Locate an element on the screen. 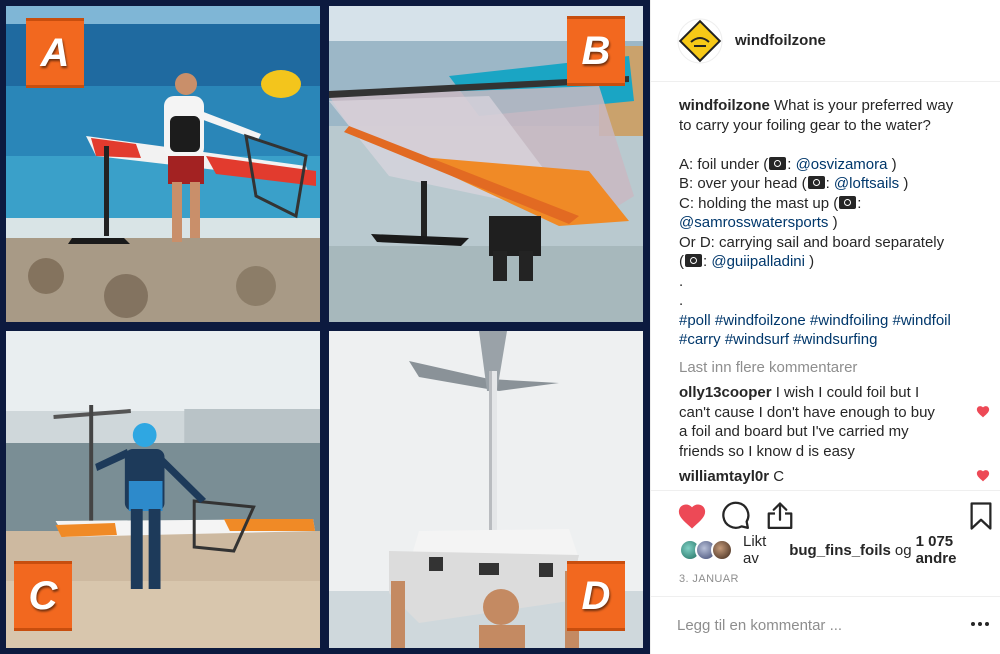 This screenshot has height=654, width=1000. comment-text: I wish I could foil but I is located at coordinates (847, 392).